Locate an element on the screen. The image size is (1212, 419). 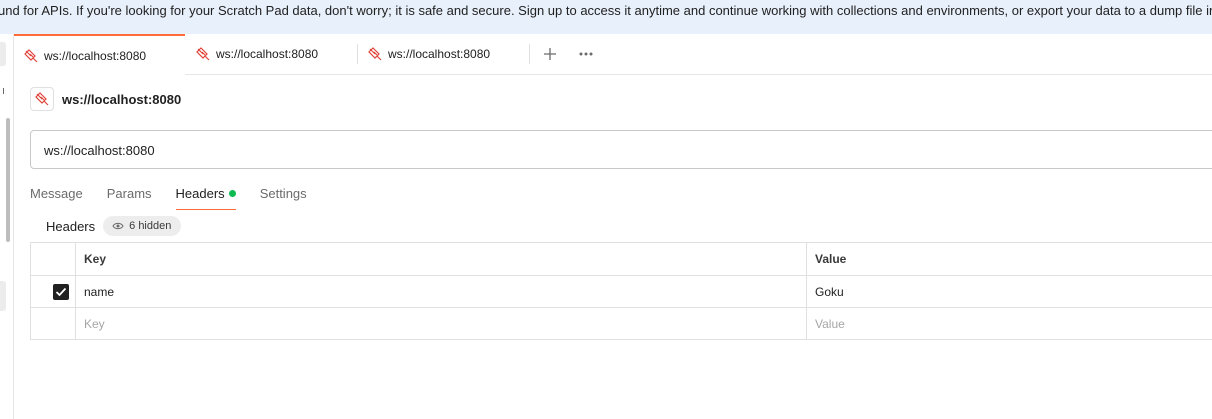
request-subtabs: Message Params Headers Settings is located at coordinates (180, 197).